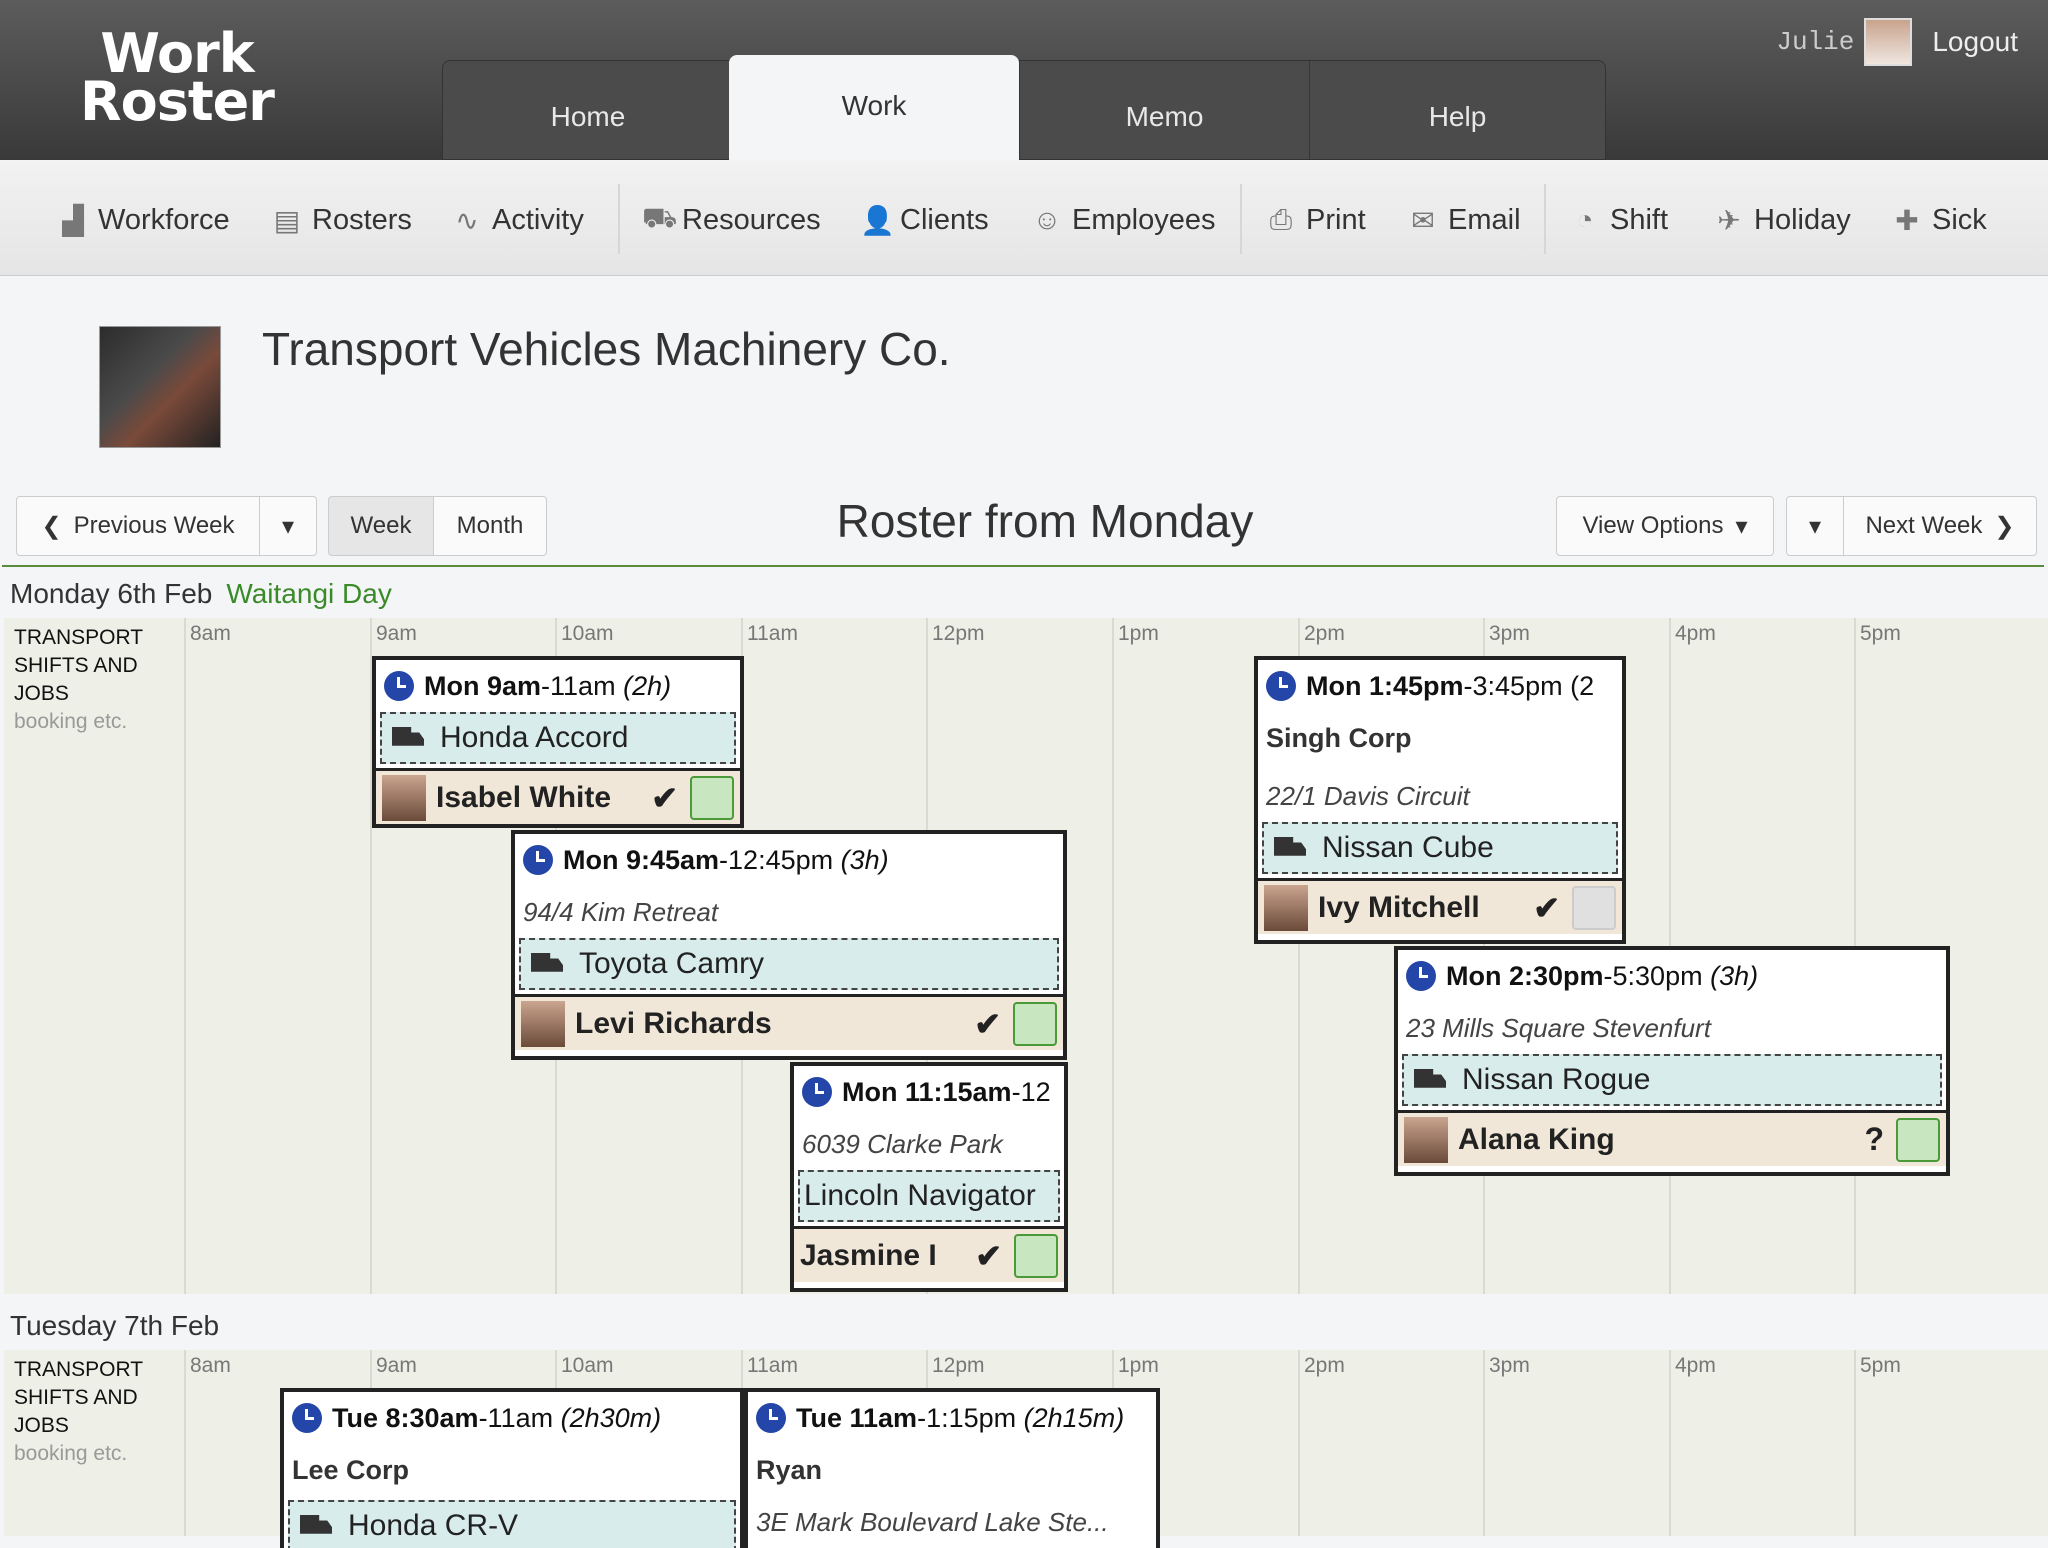 The height and width of the screenshot is (1548, 2048). What do you see at coordinates (490, 526) in the screenshot?
I see `month-view-button: Month` at bounding box center [490, 526].